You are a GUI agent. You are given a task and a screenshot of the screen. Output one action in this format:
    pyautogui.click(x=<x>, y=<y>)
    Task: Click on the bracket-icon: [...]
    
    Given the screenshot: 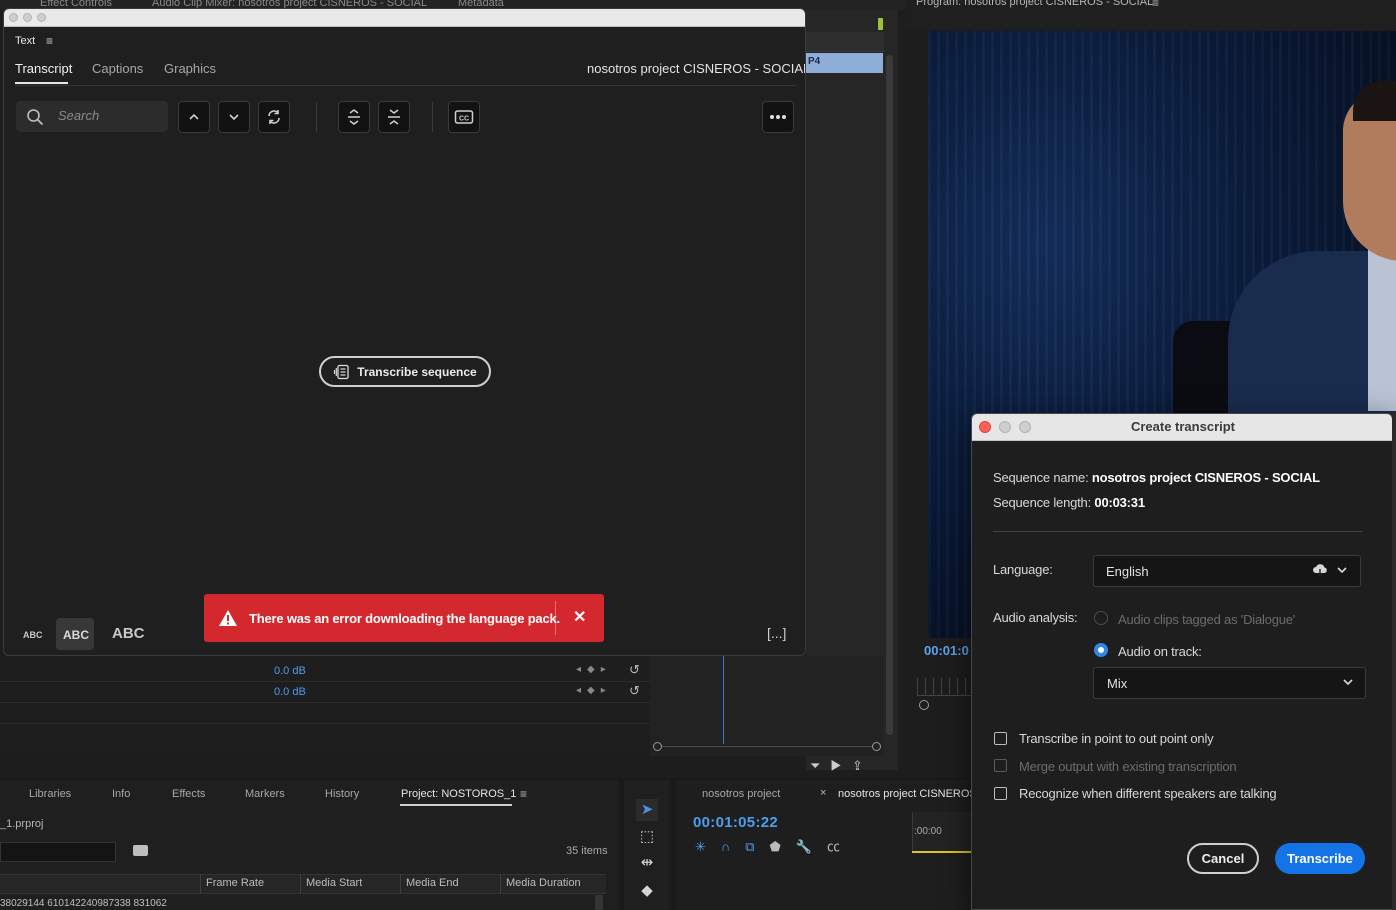 What is the action you would take?
    pyautogui.click(x=776, y=633)
    